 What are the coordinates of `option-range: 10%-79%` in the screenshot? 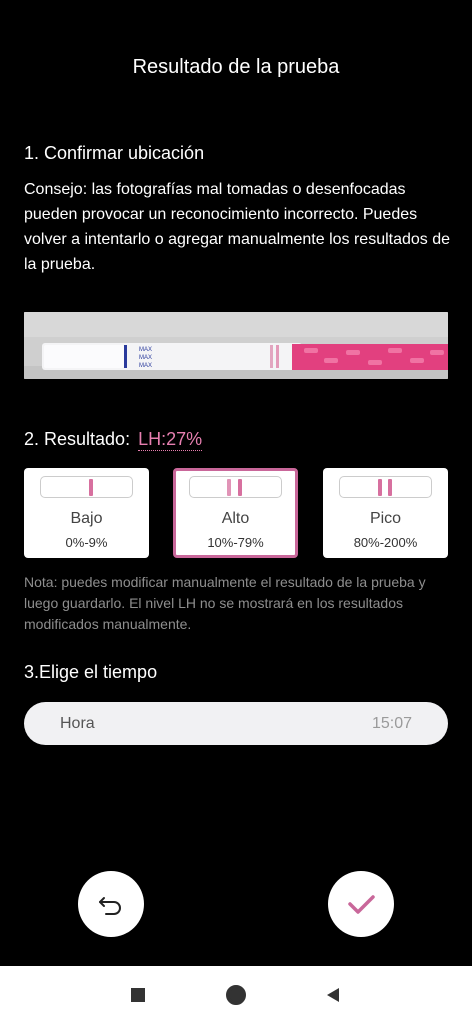 It's located at (235, 542).